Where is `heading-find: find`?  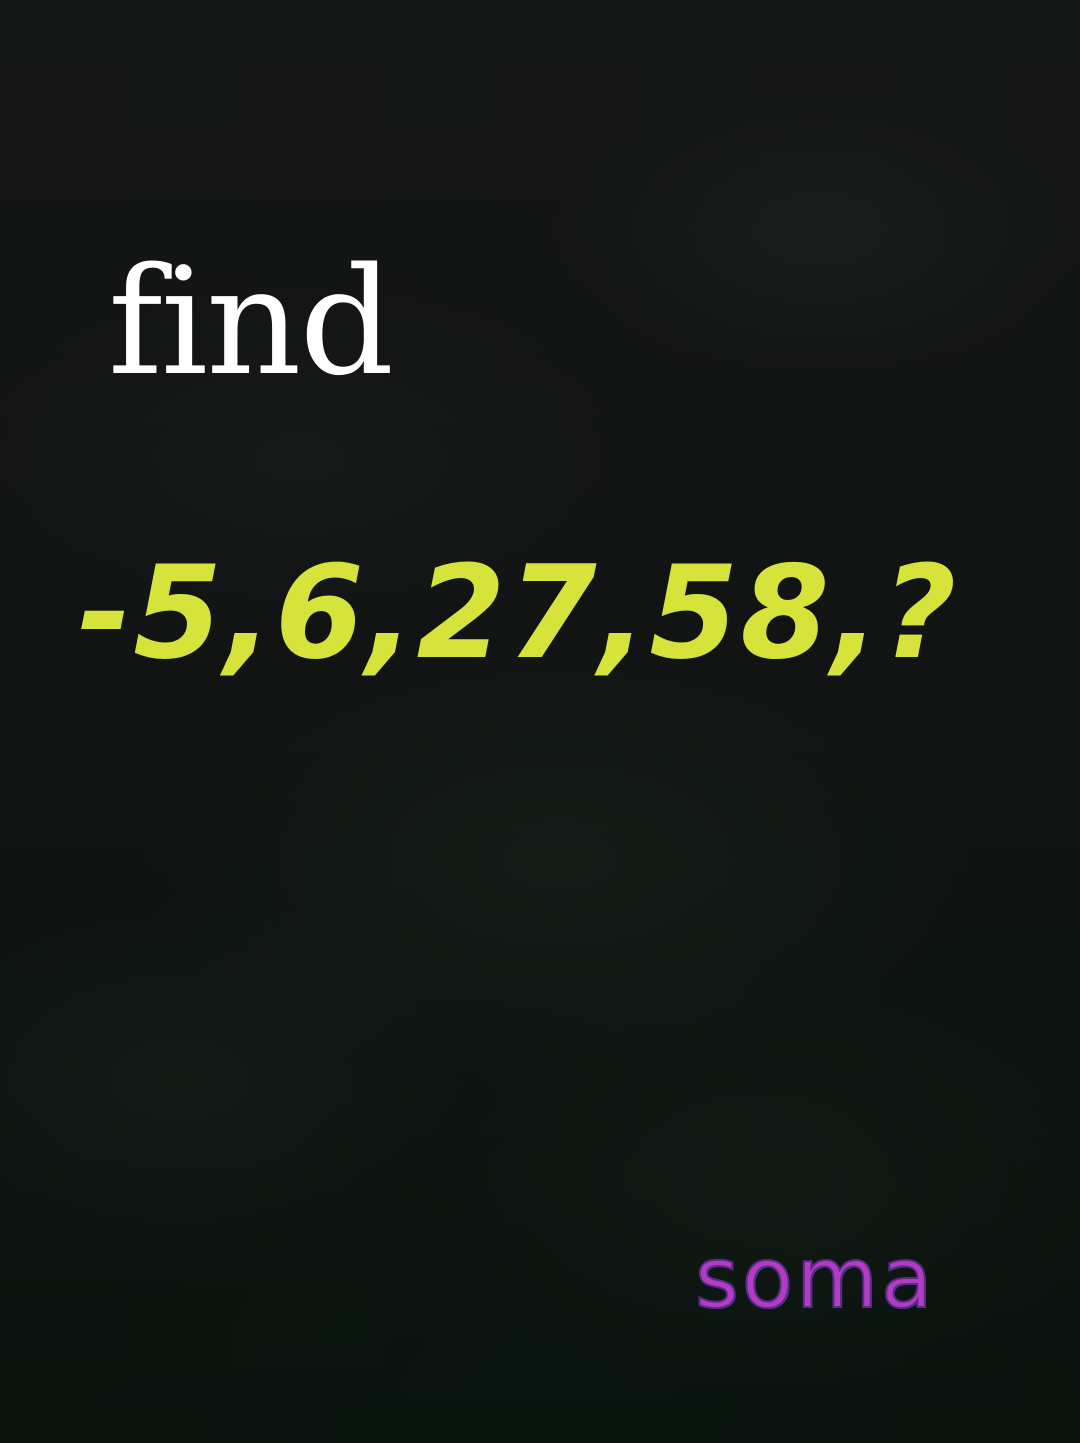
heading-find: find is located at coordinates (251, 322).